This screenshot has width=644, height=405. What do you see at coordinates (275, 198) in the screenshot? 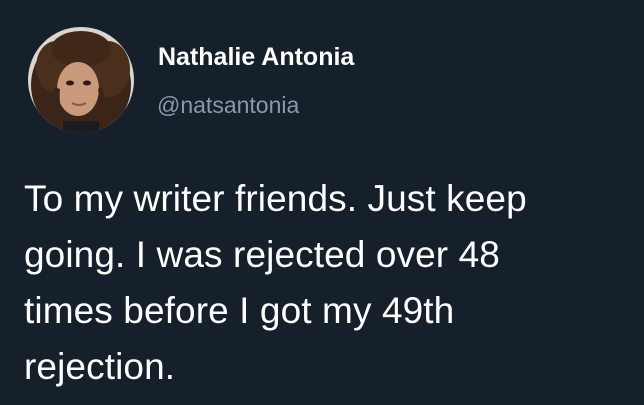
I see `tweet-text-line: To my writer friends. Just keep` at bounding box center [275, 198].